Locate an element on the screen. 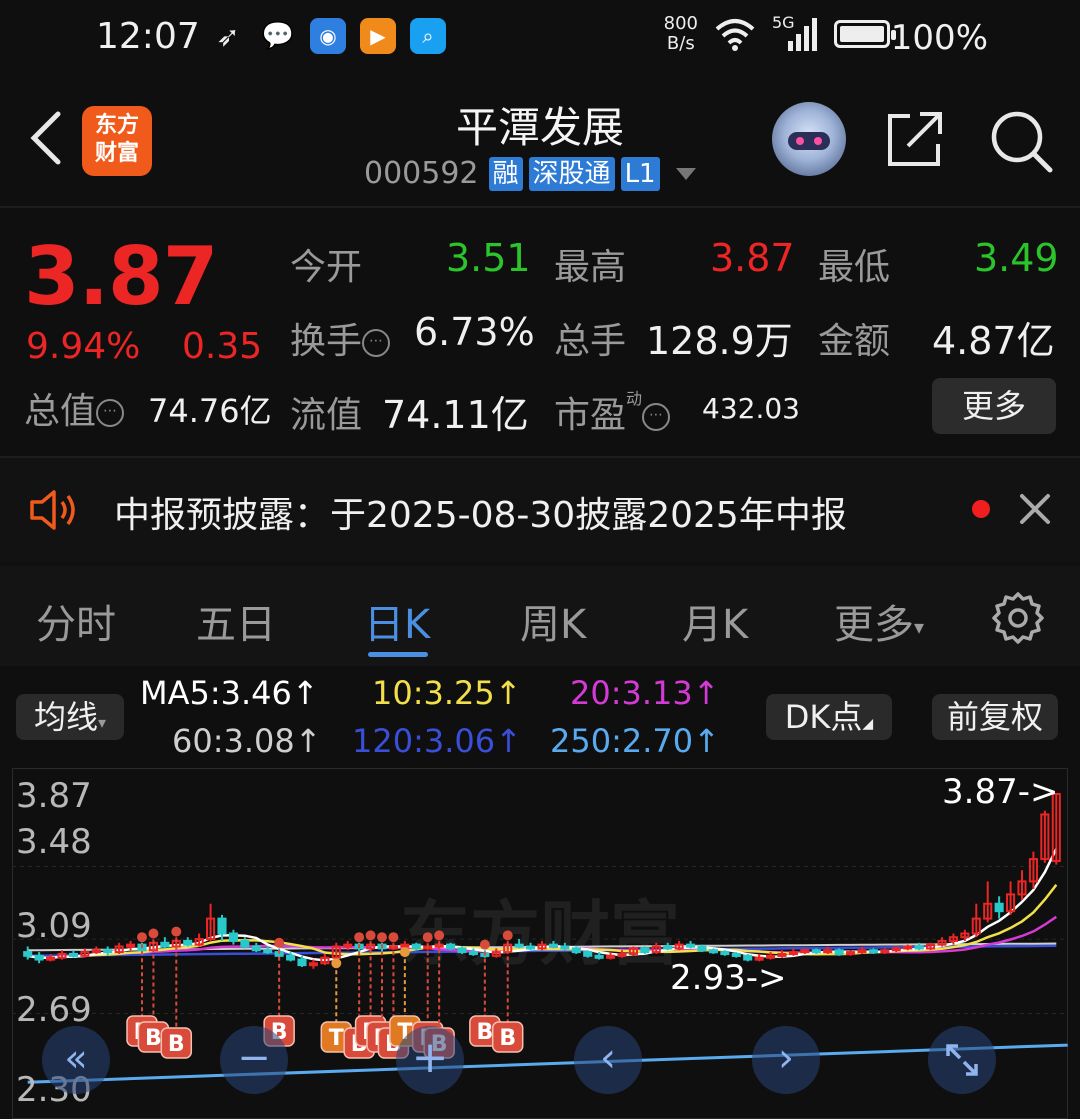 Image resolution: width=1080 pixels, height=1119 pixels. notice-text: 中报预披露：于2025-08-30披露2025年中报 is located at coordinates (480, 512).